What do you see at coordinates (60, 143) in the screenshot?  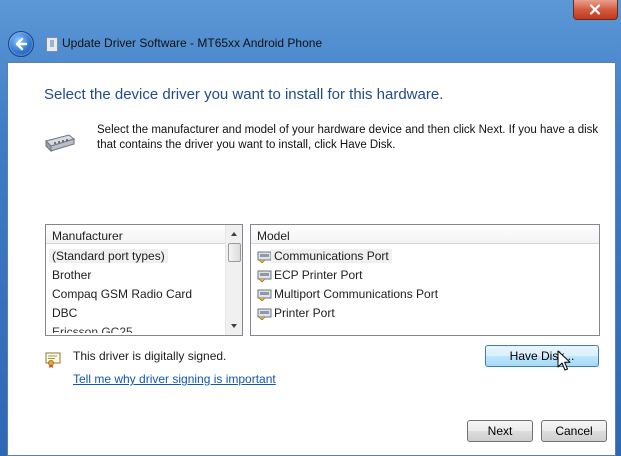 I see `serial-port-icon` at bounding box center [60, 143].